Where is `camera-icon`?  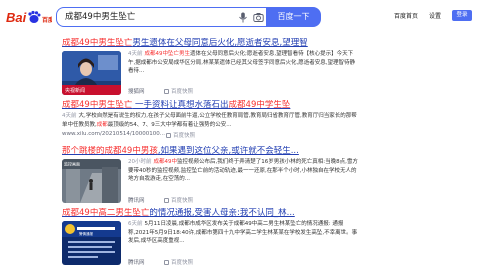
camera-icon is located at coordinates (258, 17).